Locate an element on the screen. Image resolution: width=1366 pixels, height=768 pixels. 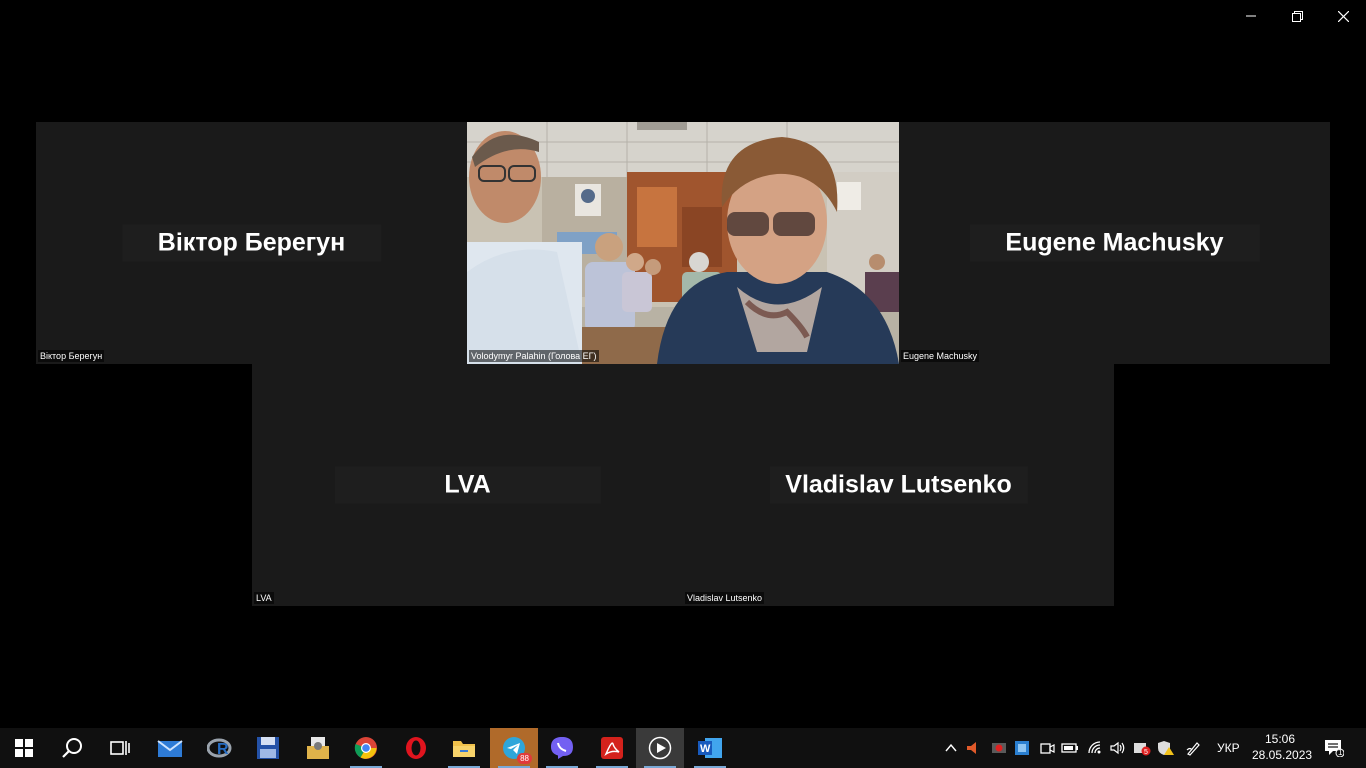
taskbar-app-viber is located at coordinates (562, 748).